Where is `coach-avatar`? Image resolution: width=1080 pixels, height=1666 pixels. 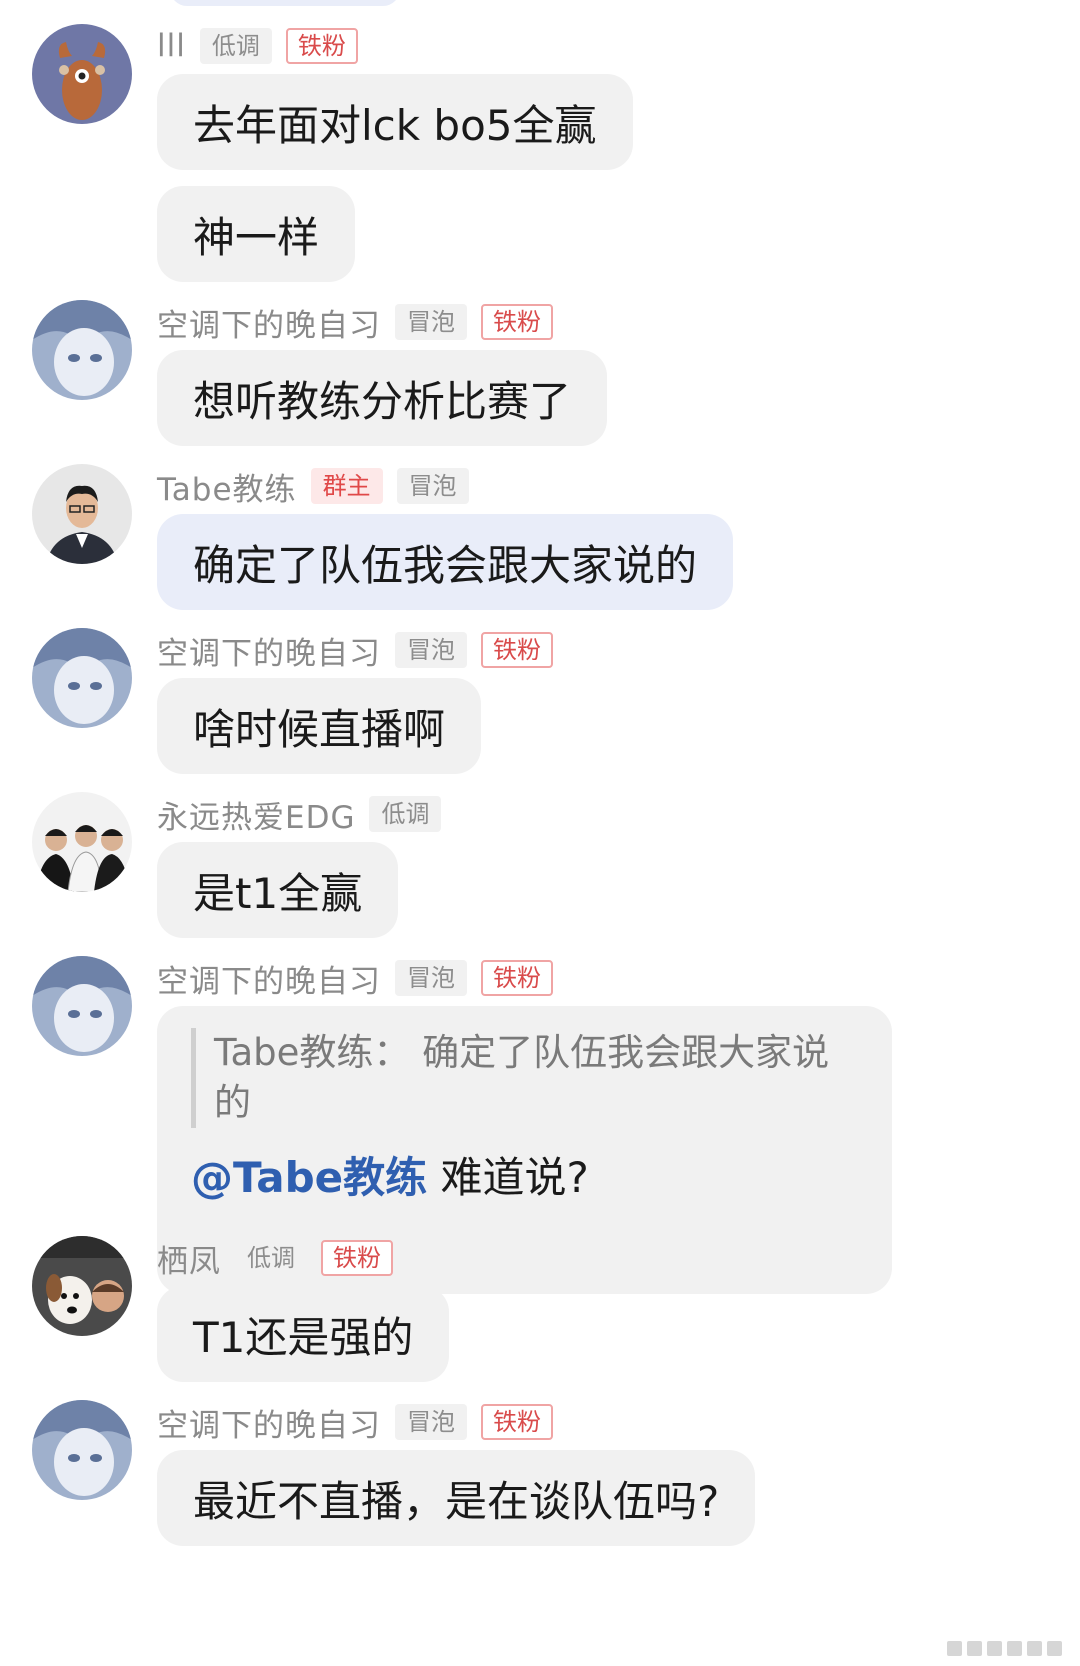
coach-avatar is located at coordinates (82, 514).